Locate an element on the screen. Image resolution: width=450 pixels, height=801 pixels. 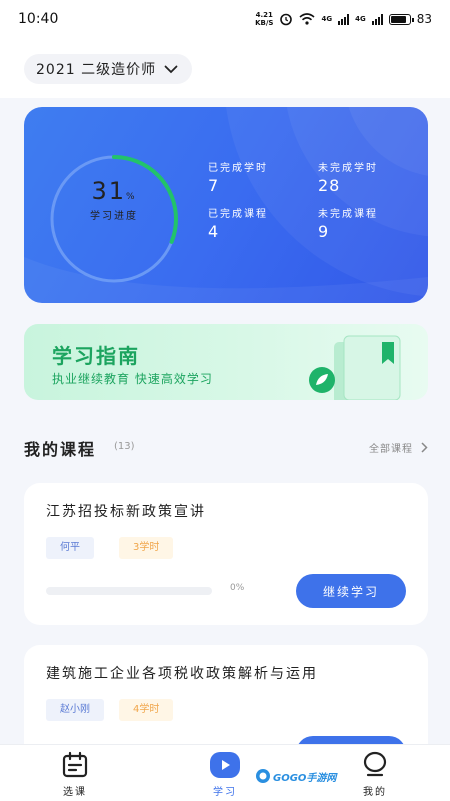
stat-completed-courses: 已完成课程 4 is located at coordinates (238, 225).